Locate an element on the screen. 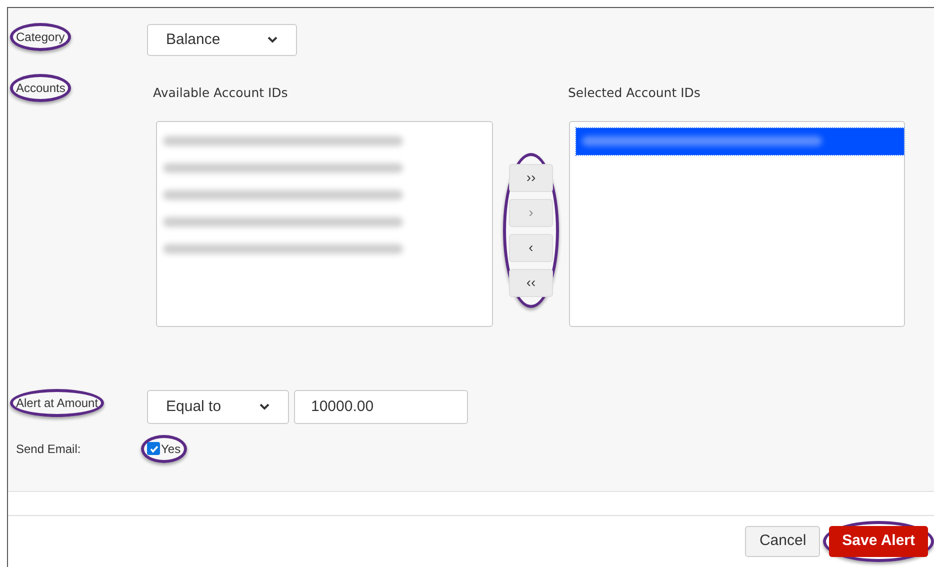 This screenshot has width=934, height=567. field-label: Alert at Amount is located at coordinates (57, 403).